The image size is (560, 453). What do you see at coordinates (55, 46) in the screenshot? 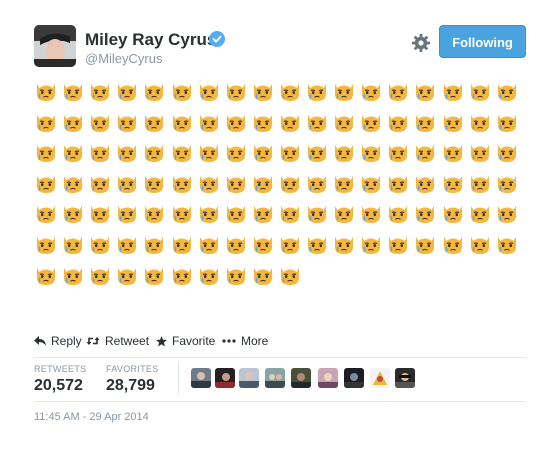
I see `profile-avatar` at bounding box center [55, 46].